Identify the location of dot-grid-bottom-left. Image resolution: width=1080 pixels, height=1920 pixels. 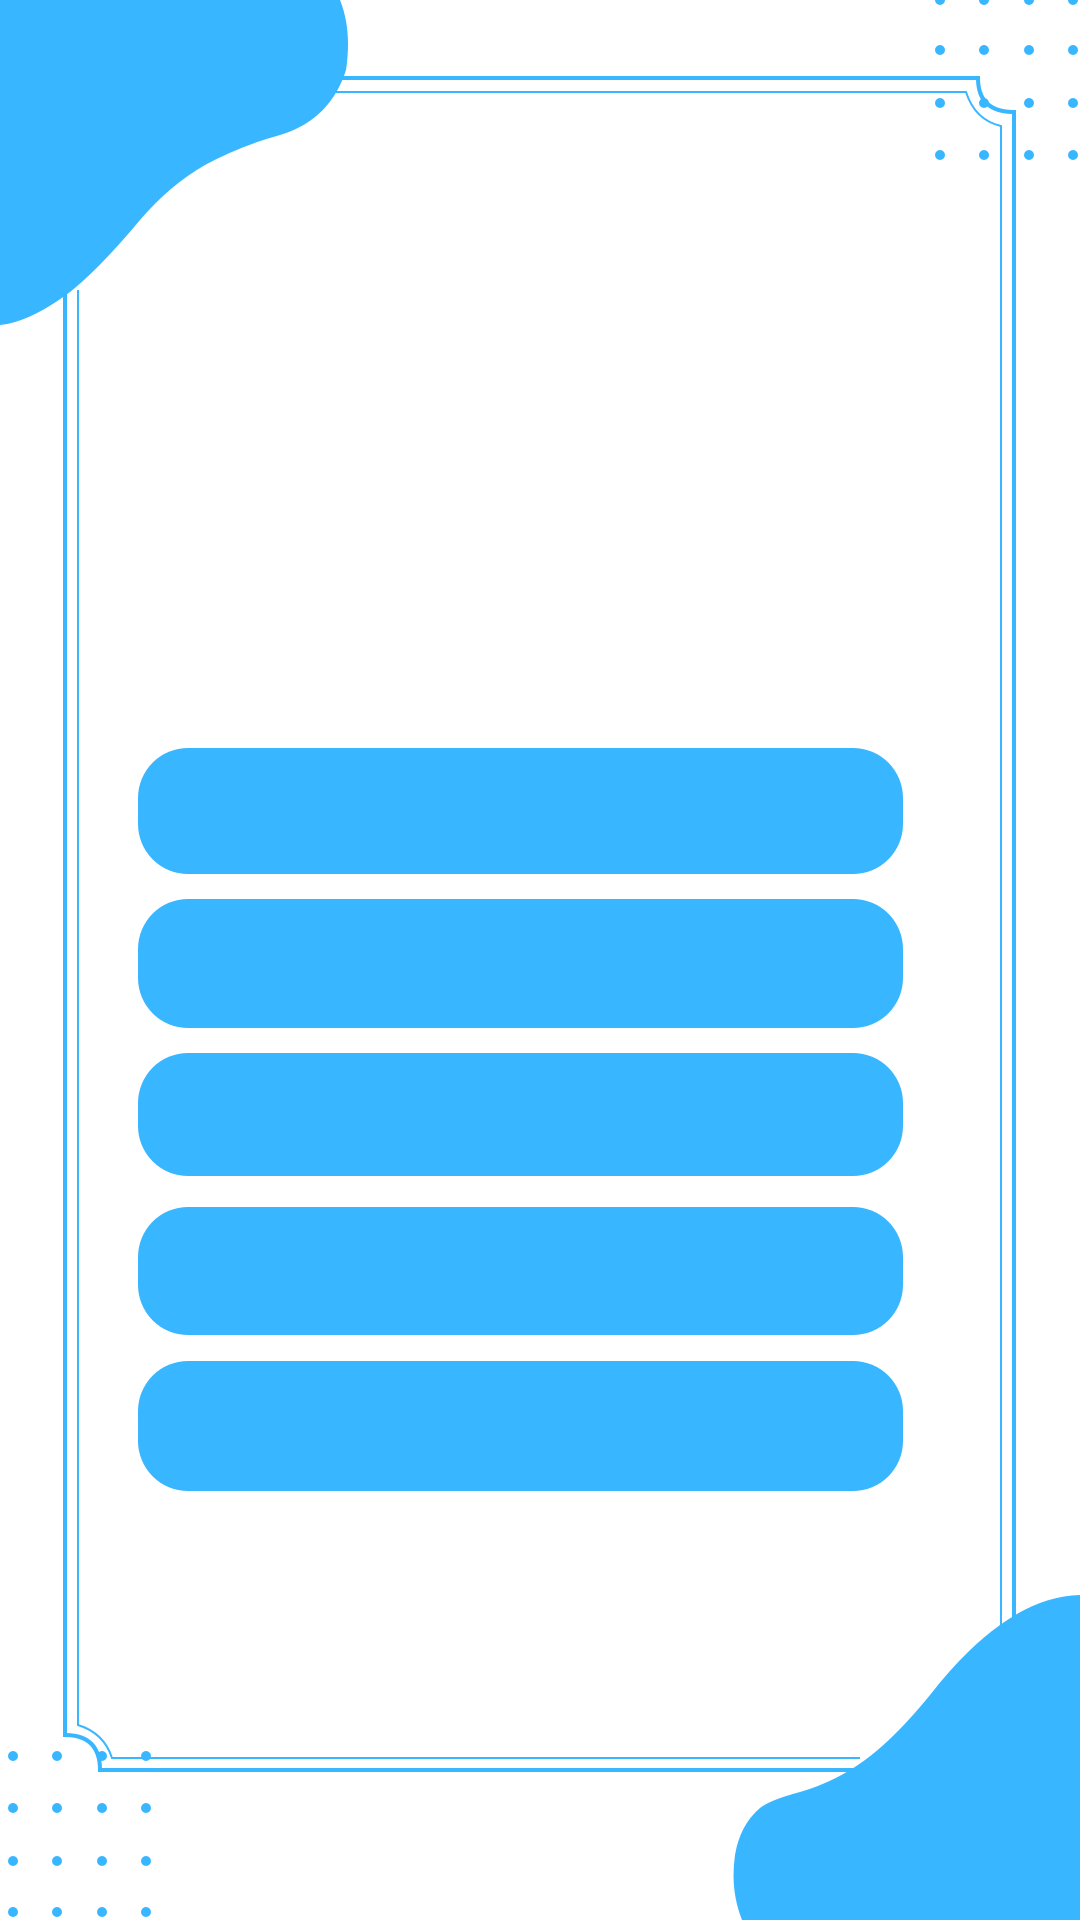
(79, 1834).